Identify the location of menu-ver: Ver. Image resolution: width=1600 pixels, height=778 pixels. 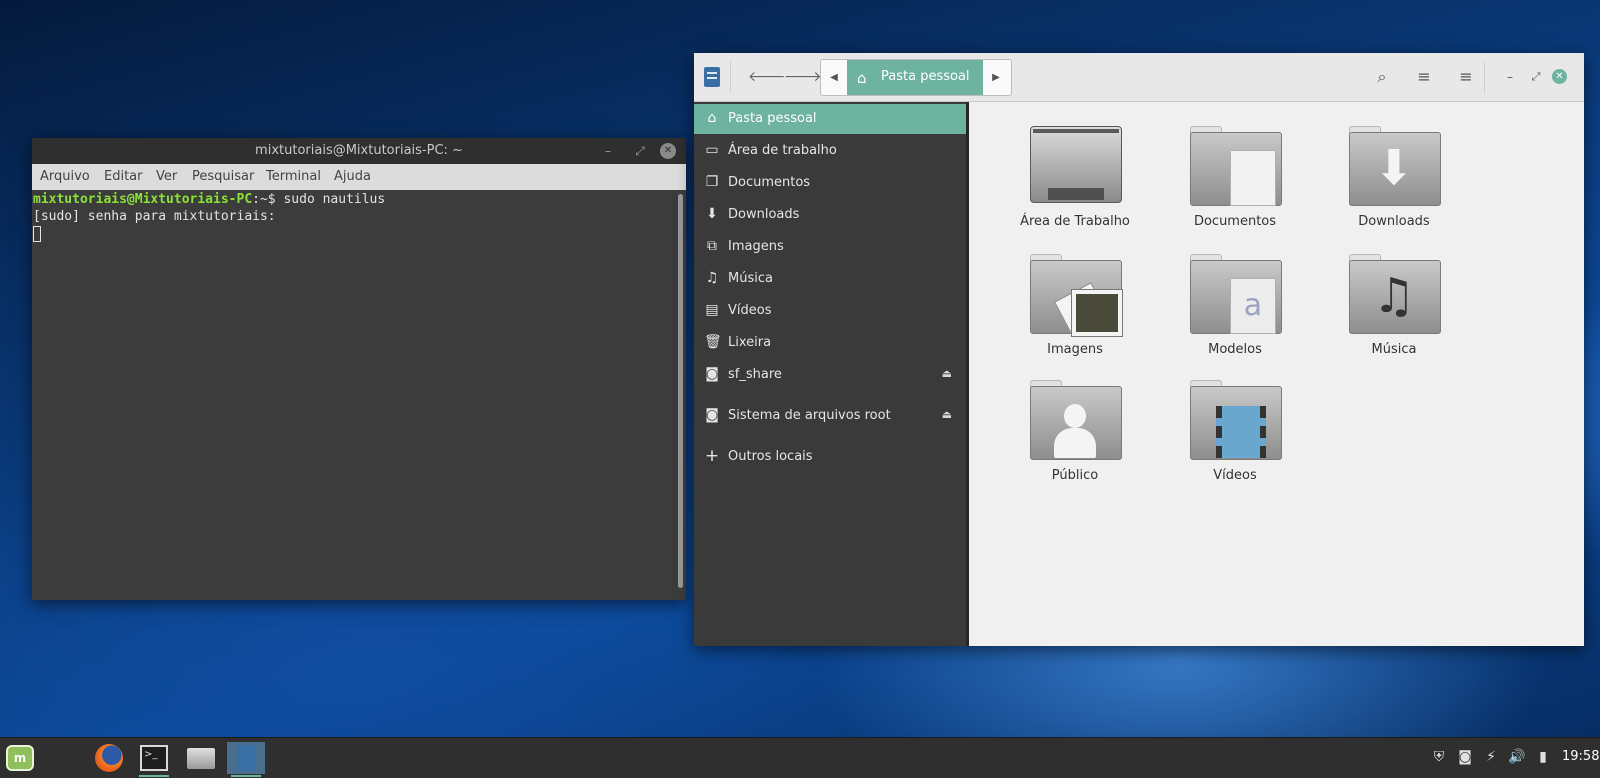
(166, 176).